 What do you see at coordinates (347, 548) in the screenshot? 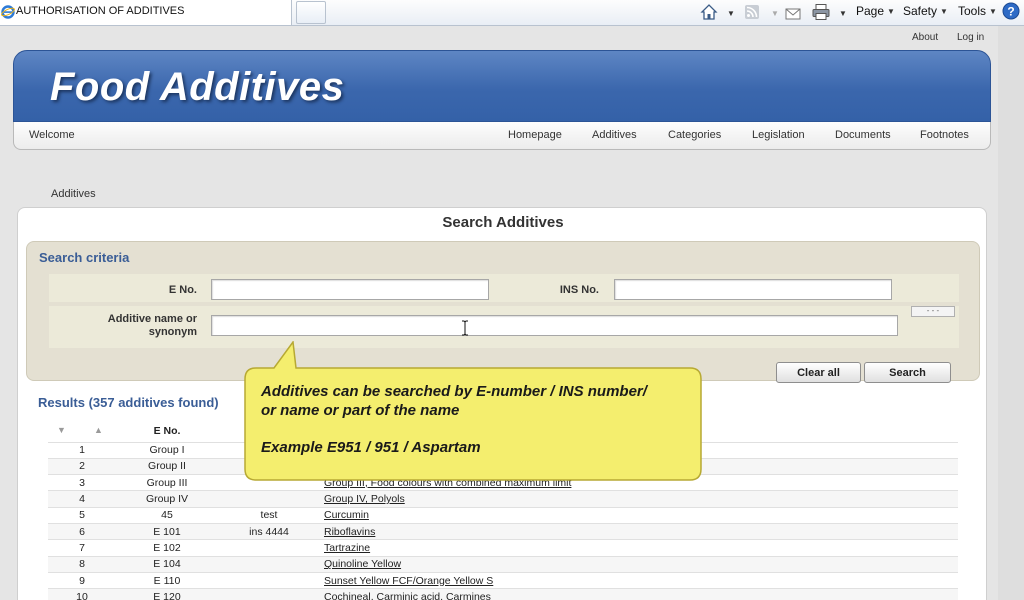
I see `additive-link: Tartrazine` at bounding box center [347, 548].